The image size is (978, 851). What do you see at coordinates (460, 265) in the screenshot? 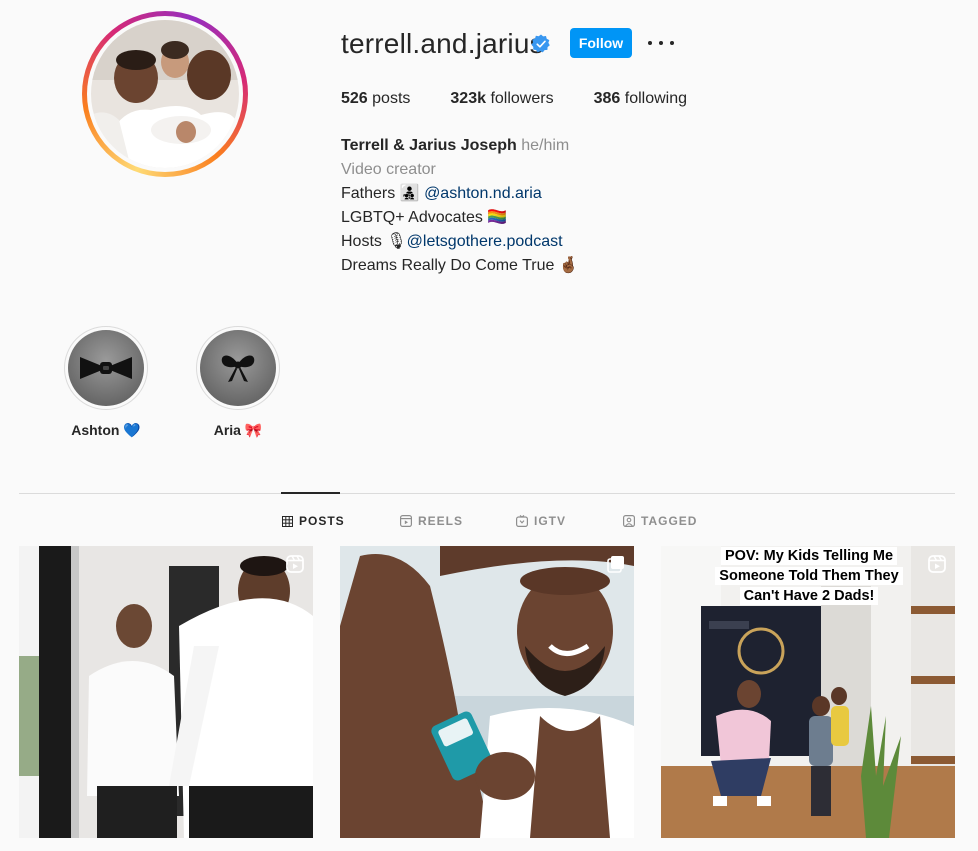
I see `bio-line-dreams: Dreams Really Do Come True 🤞🏾` at bounding box center [460, 265].